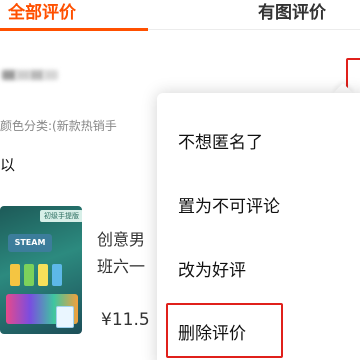 The image size is (360, 360). Describe the element at coordinates (180, 15) in the screenshot. I see `review-tabs: 全部评价 有图评价` at that location.